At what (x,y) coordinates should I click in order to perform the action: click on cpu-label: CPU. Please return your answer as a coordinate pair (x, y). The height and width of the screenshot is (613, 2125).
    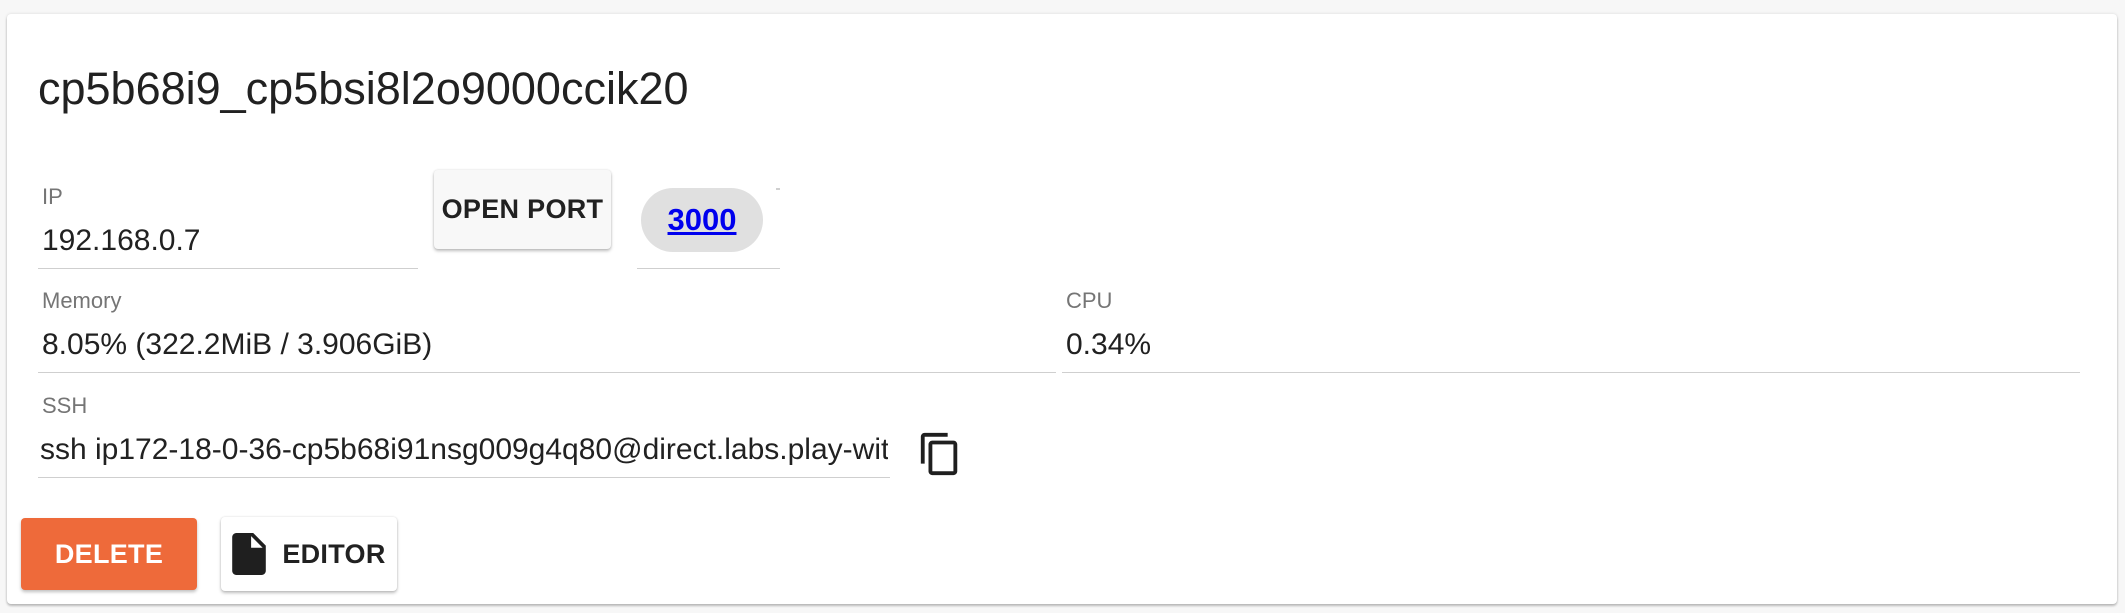
    Looking at the image, I should click on (1089, 300).